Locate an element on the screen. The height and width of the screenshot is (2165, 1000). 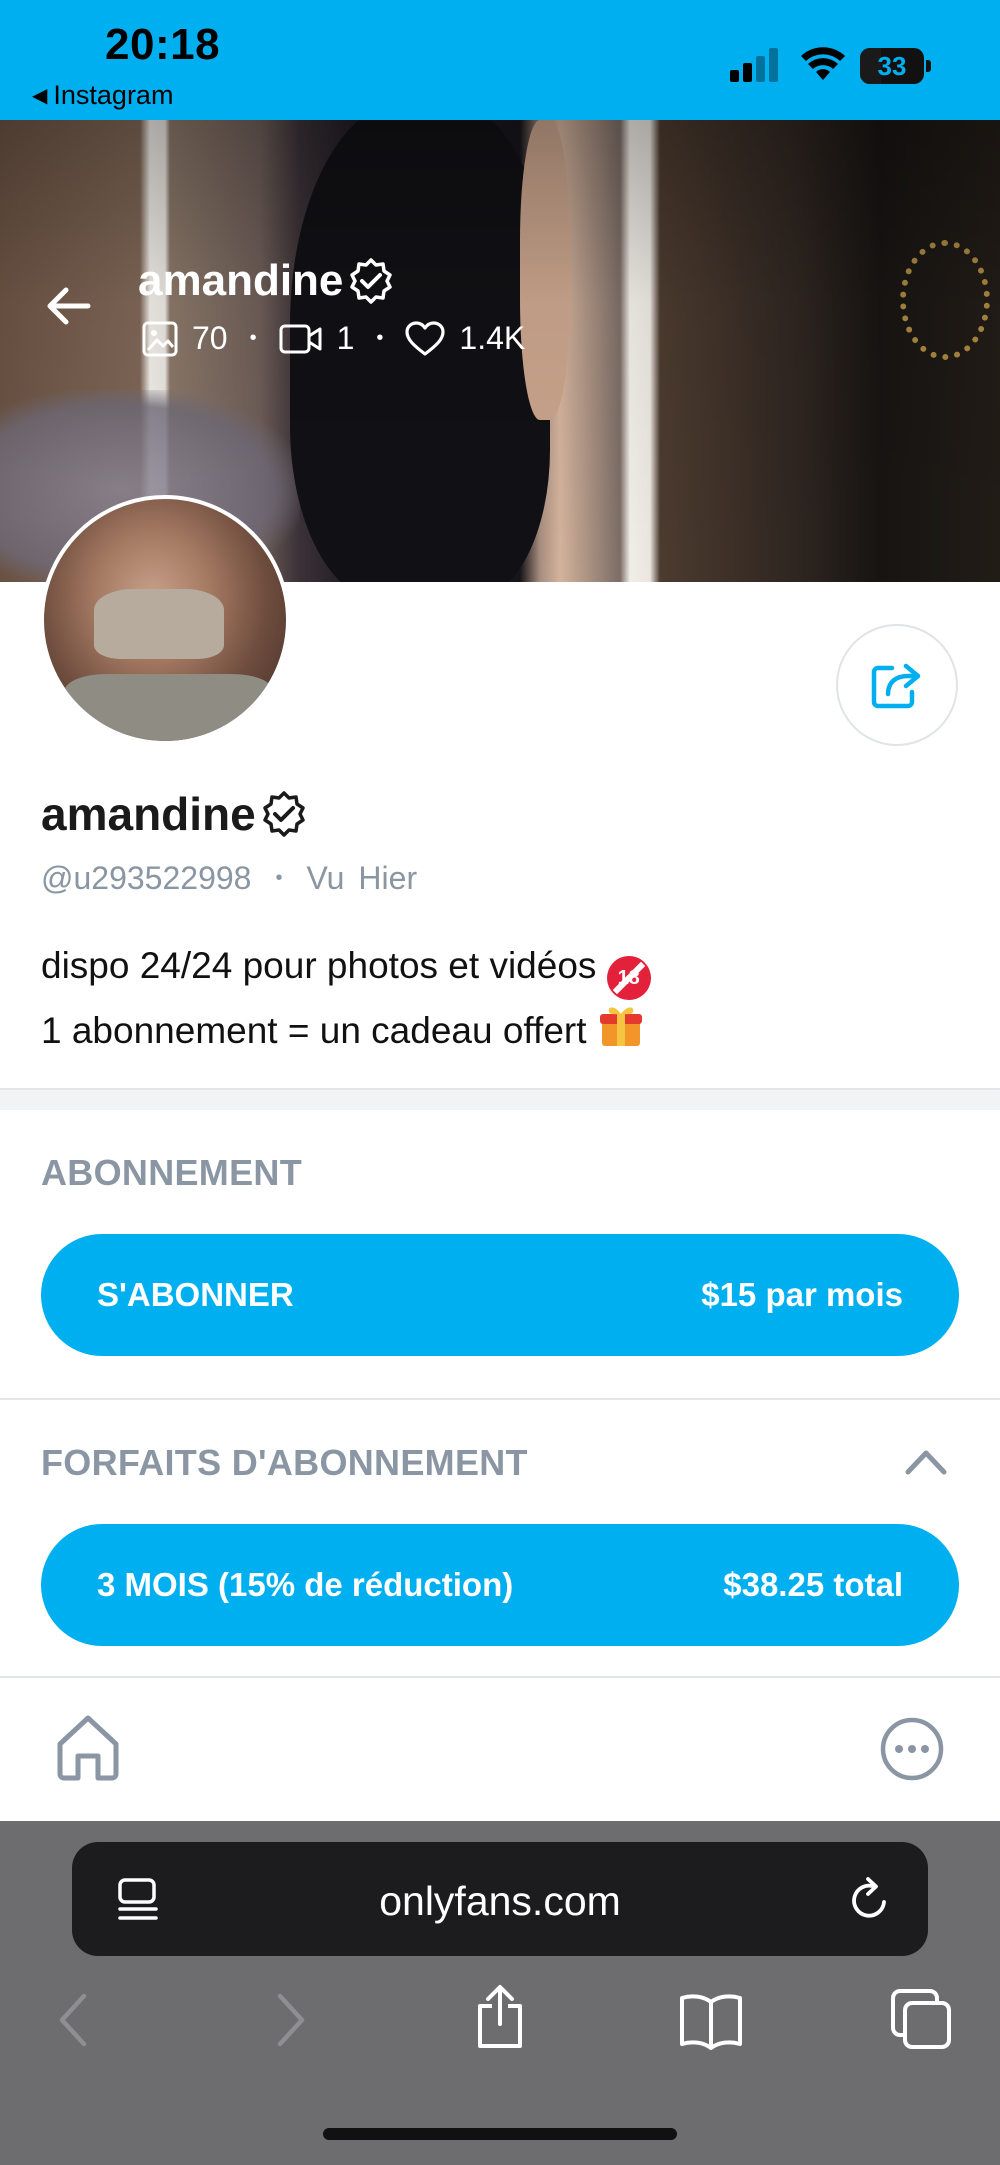
signal-icon is located at coordinates (756, 65).